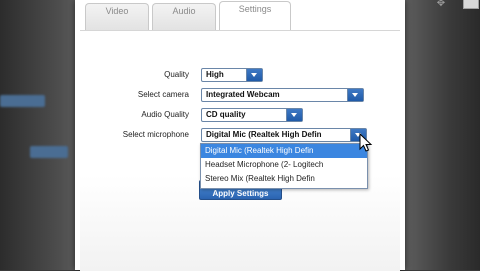  Describe the element at coordinates (471, 4) in the screenshot. I see `close-icon` at that location.